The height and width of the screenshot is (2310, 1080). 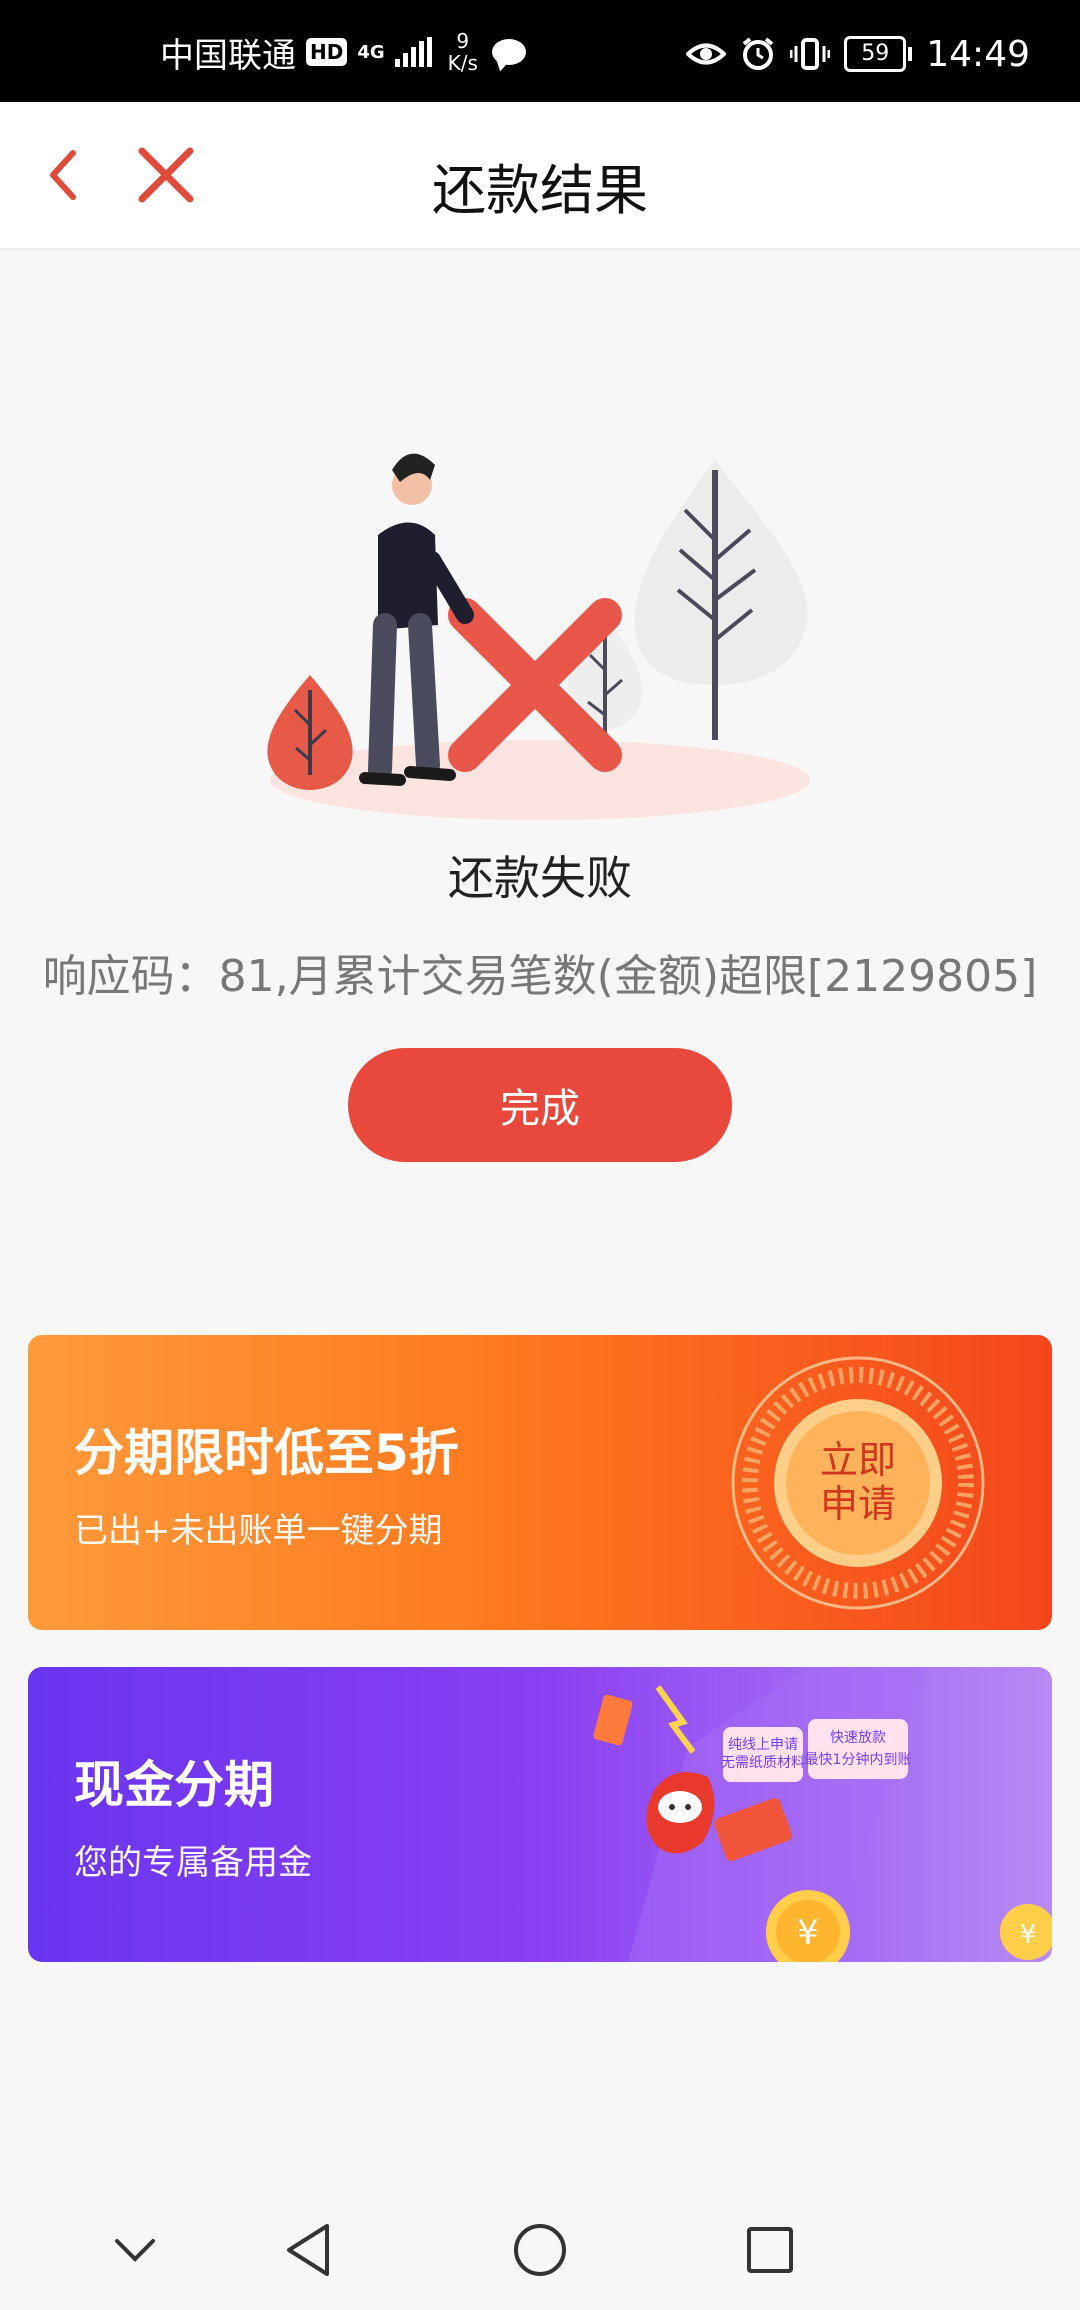 I want to click on hd-badge: HD, so click(x=327, y=52).